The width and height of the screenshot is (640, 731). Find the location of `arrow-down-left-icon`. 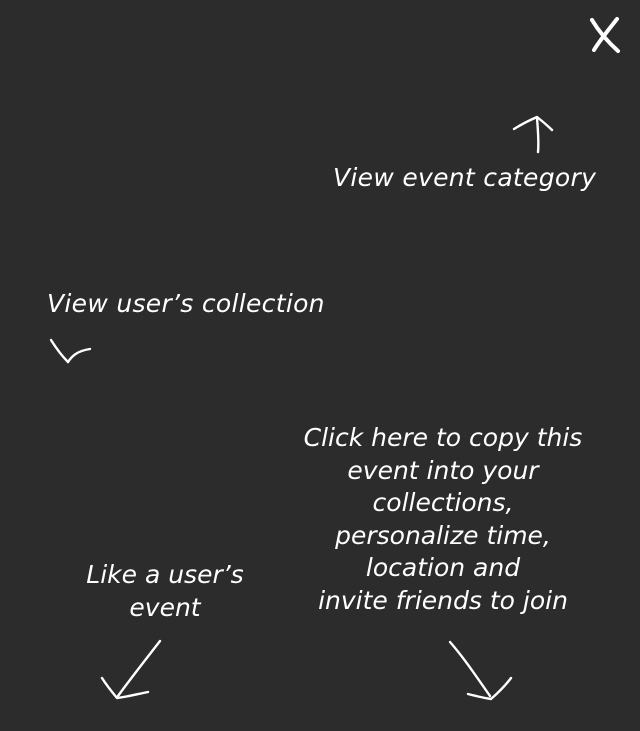

arrow-down-left-icon is located at coordinates (131, 669).